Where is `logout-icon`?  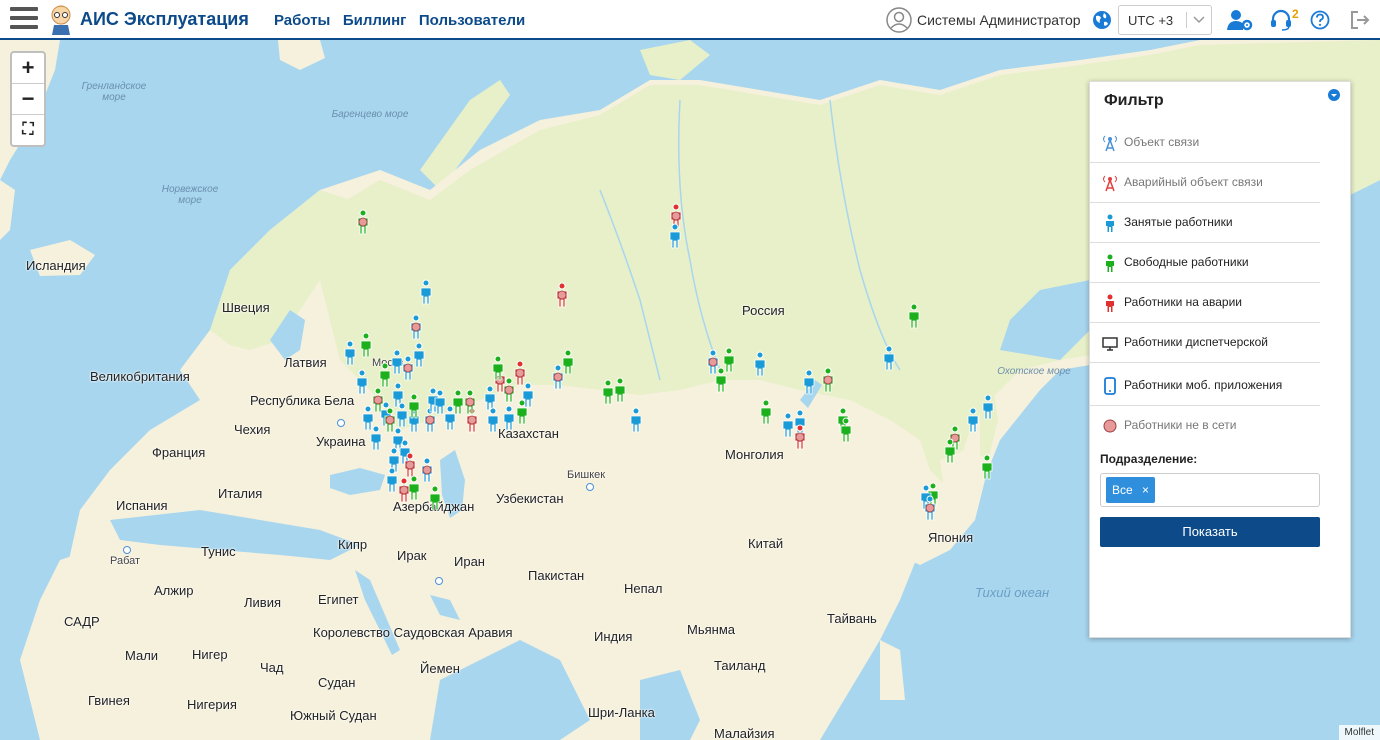 logout-icon is located at coordinates (1360, 20).